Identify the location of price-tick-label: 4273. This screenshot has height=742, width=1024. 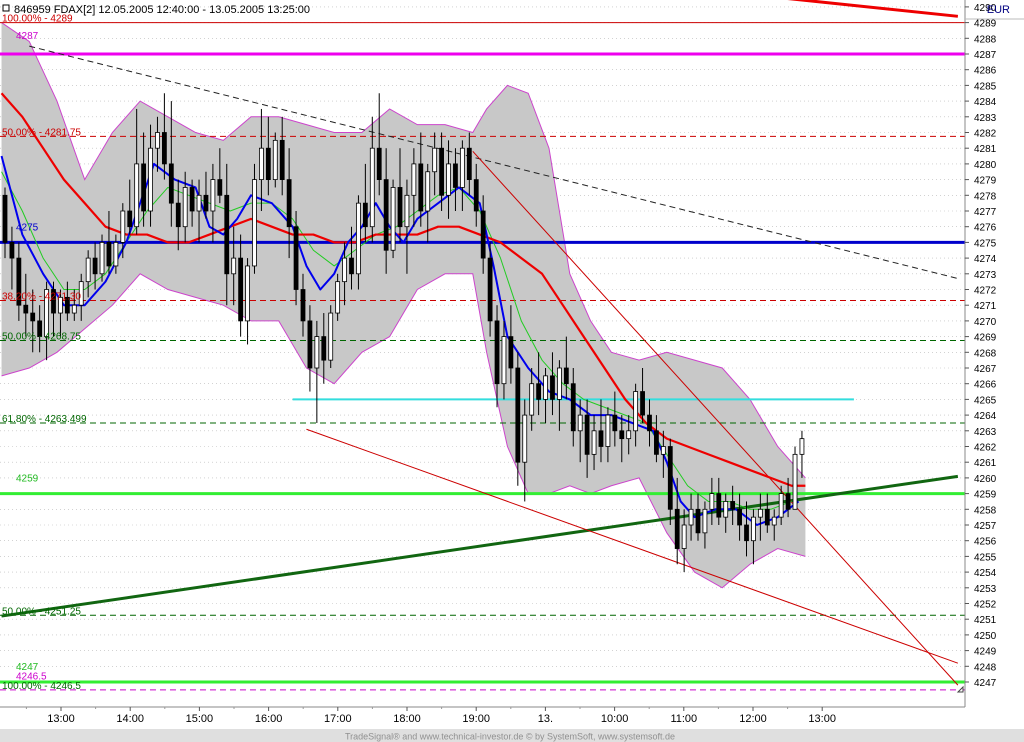
(985, 275).